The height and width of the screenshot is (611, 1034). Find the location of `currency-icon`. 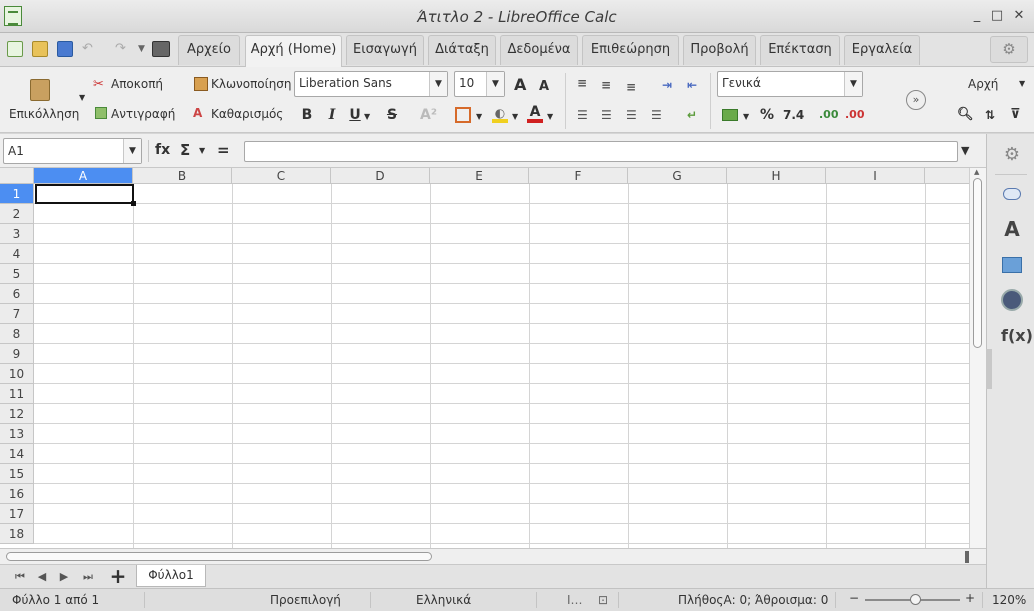

currency-icon is located at coordinates (730, 115).